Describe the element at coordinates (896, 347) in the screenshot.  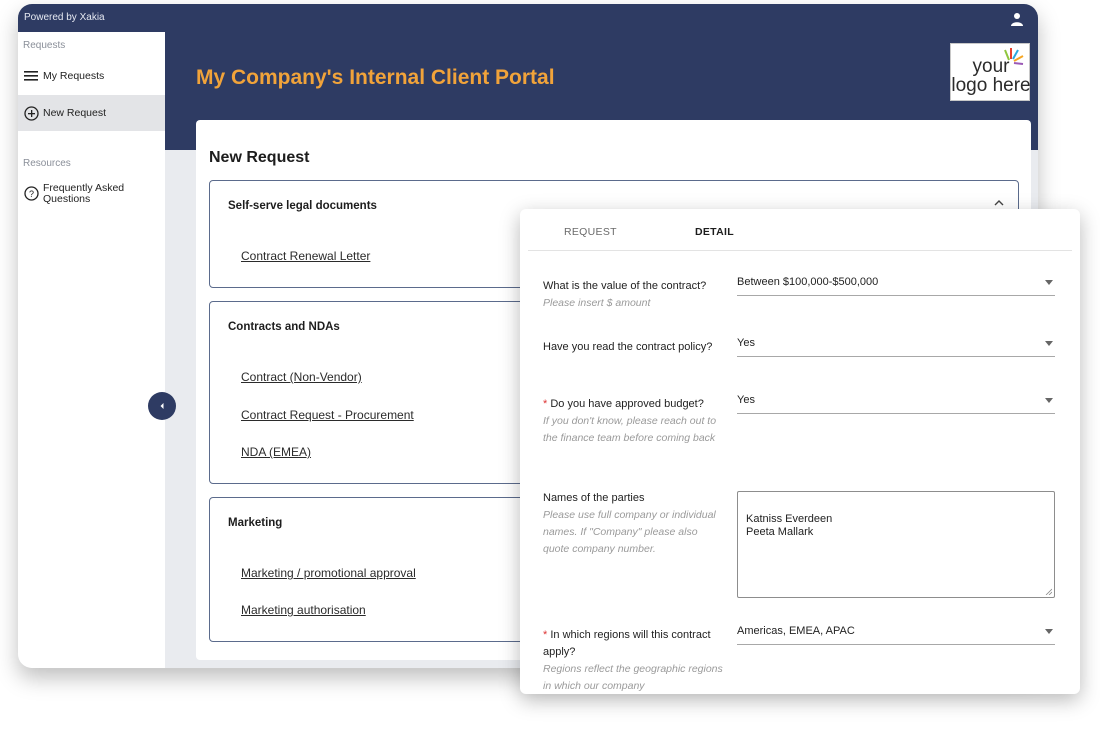
I see `contract-policy-select: Yes` at that location.